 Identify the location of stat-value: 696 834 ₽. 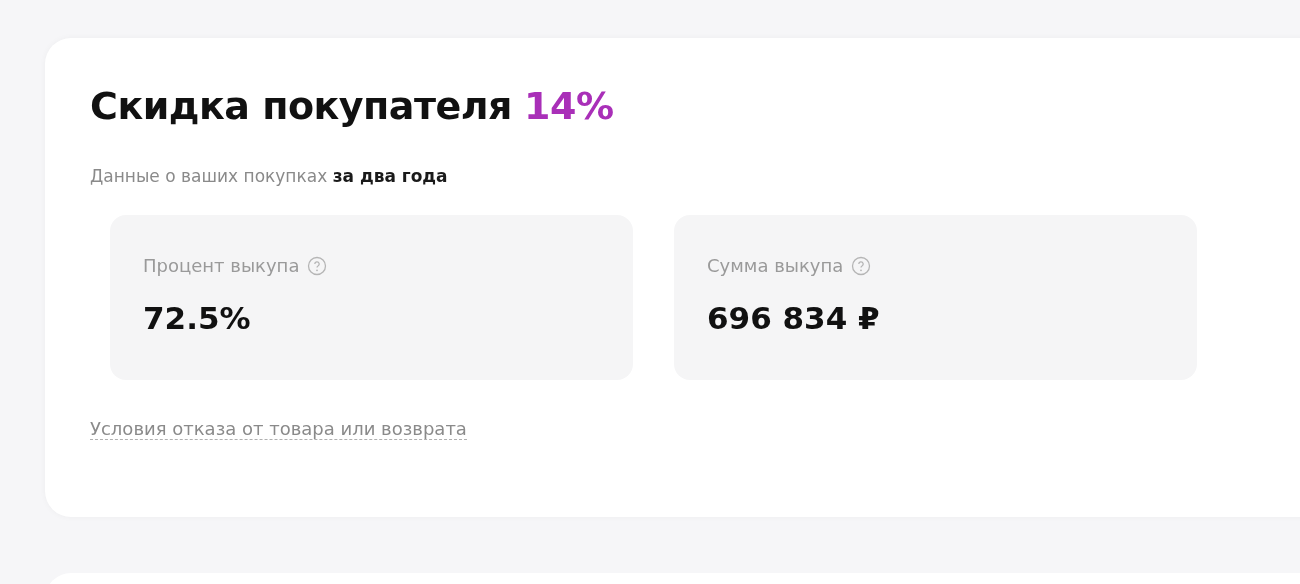
(794, 318).